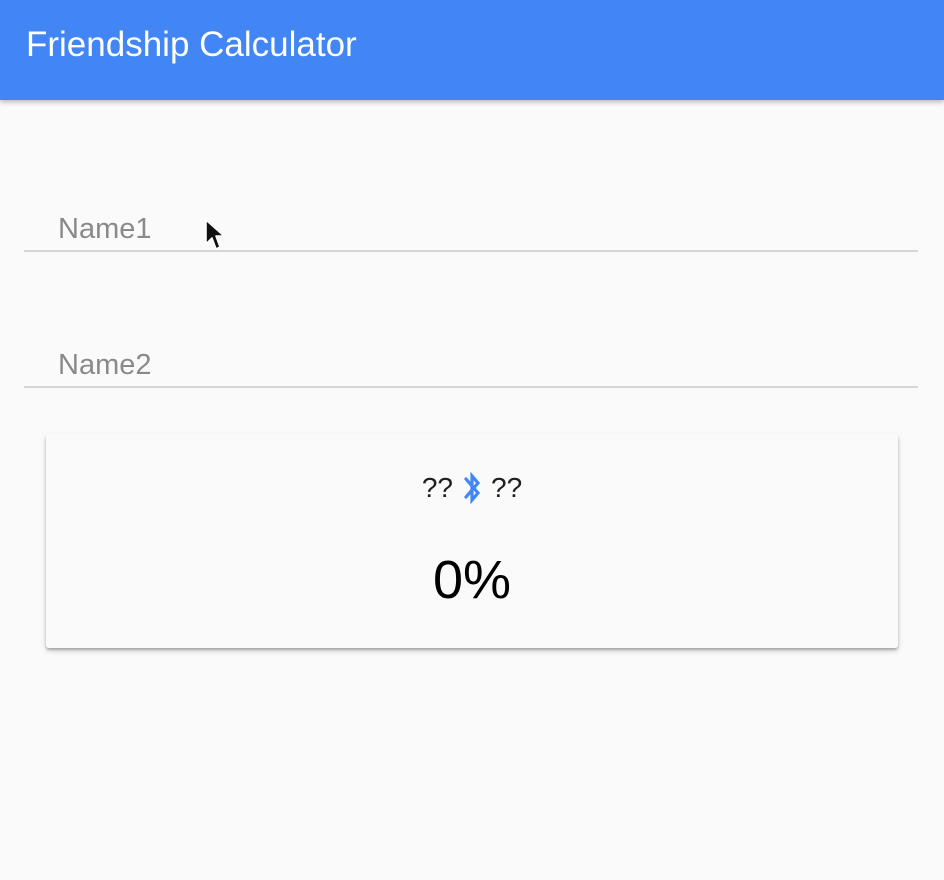  What do you see at coordinates (215, 236) in the screenshot?
I see `mouse-cursor-icon` at bounding box center [215, 236].